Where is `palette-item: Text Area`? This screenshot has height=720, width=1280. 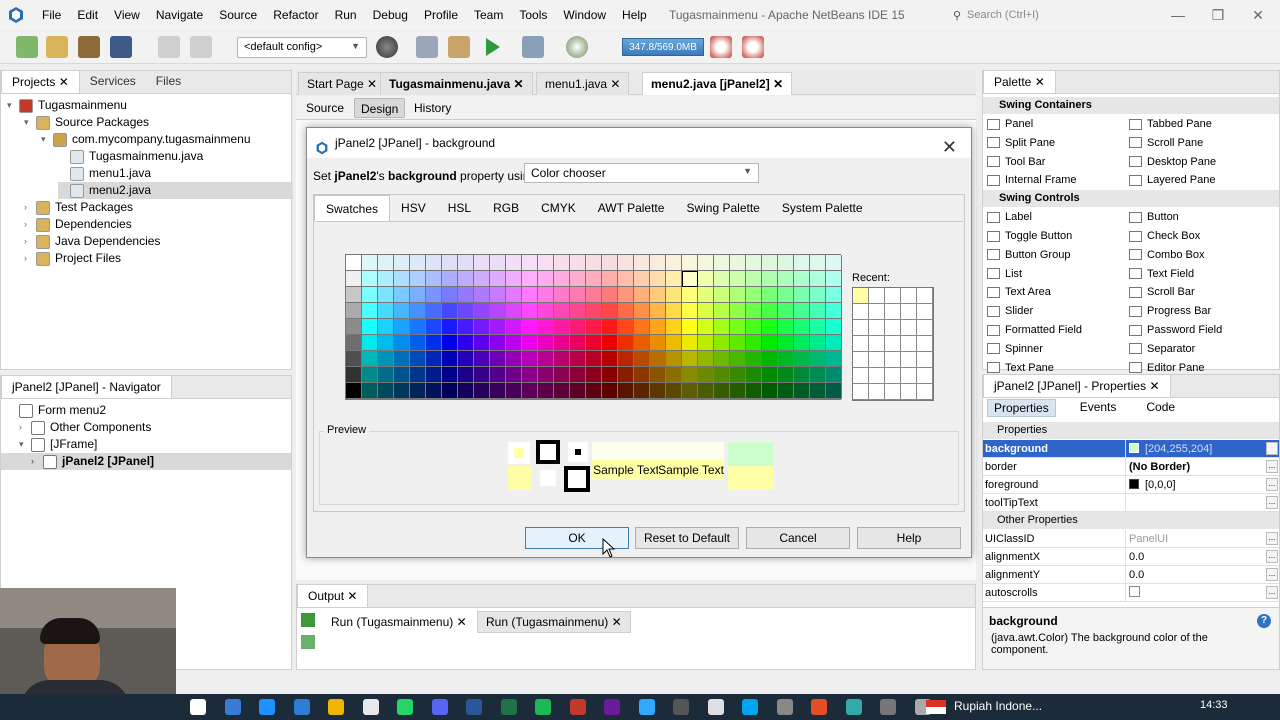
palette-item: Text Area is located at coordinates (1019, 292).